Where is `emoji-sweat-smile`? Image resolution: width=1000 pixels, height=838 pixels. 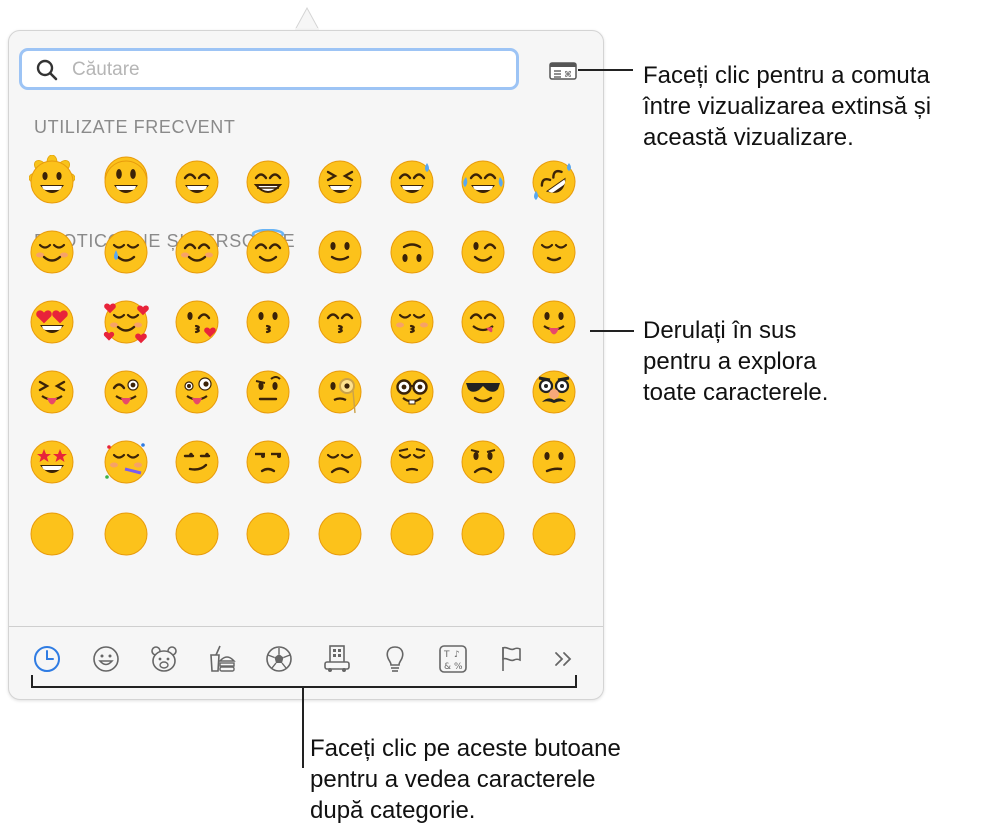
emoji-sweat-smile is located at coordinates (412, 182).